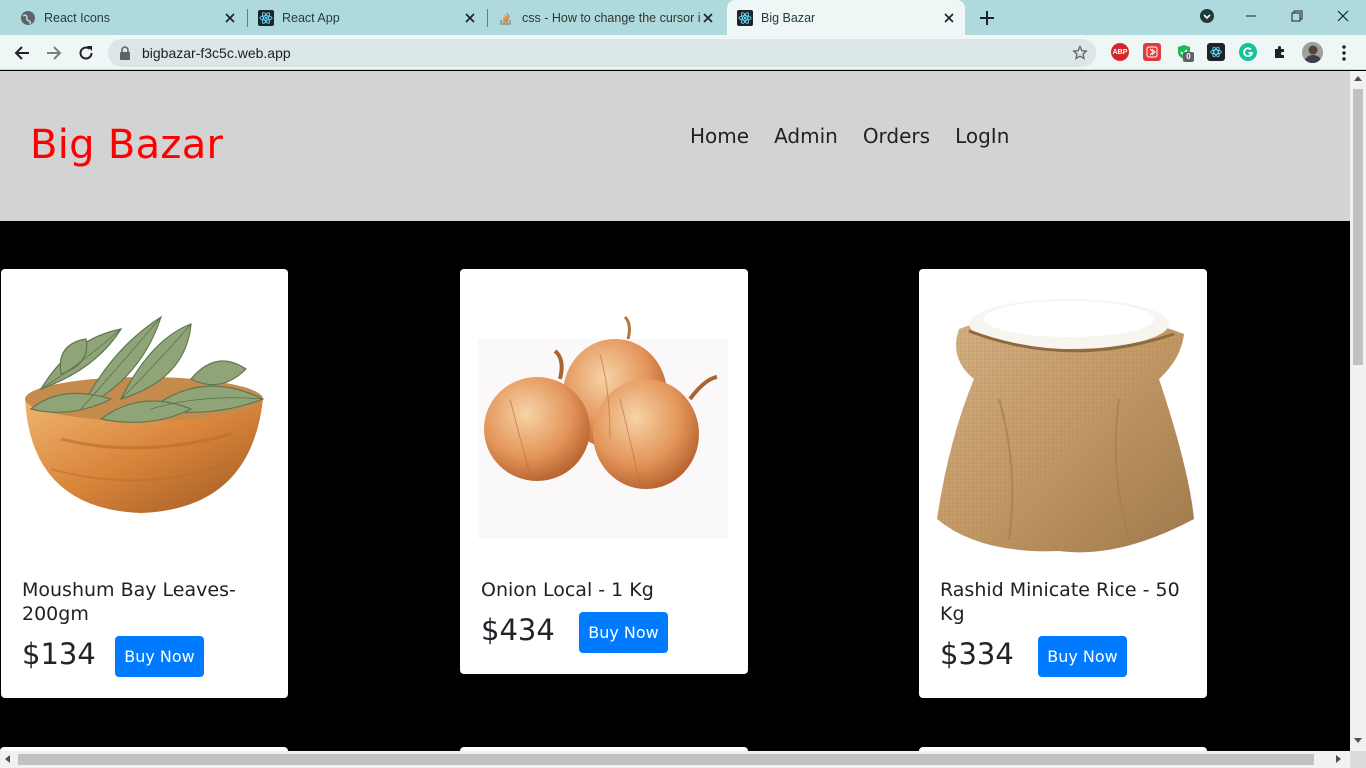 The width and height of the screenshot is (1366, 768). I want to click on nav-login: LogIn, so click(982, 136).